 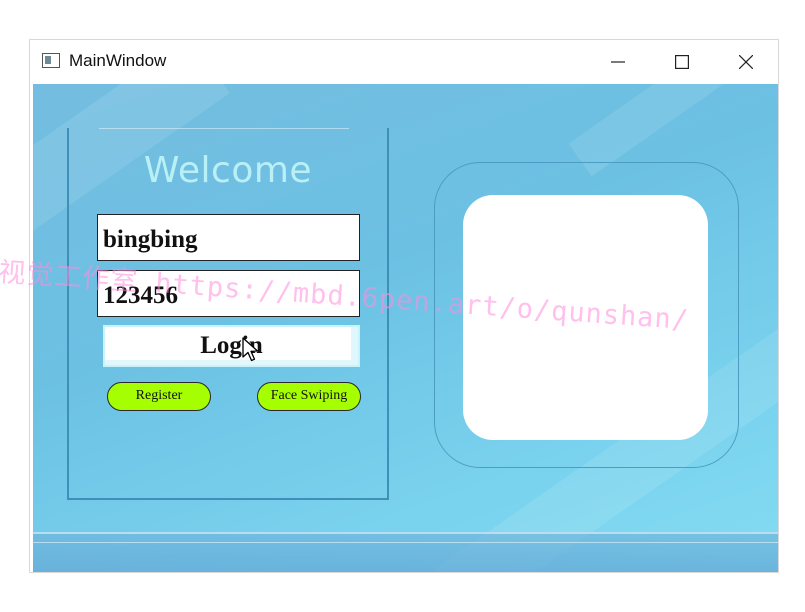 What do you see at coordinates (51, 60) in the screenshot?
I see `app-window-icon` at bounding box center [51, 60].